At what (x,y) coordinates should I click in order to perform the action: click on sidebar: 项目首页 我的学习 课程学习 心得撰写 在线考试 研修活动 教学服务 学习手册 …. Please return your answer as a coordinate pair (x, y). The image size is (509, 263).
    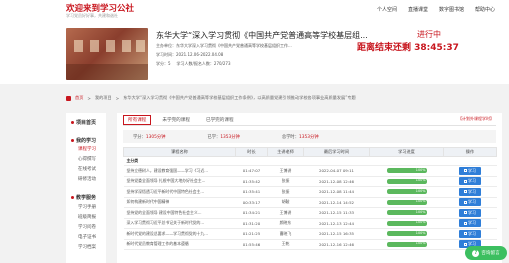
    Looking at the image, I should click on (86, 188).